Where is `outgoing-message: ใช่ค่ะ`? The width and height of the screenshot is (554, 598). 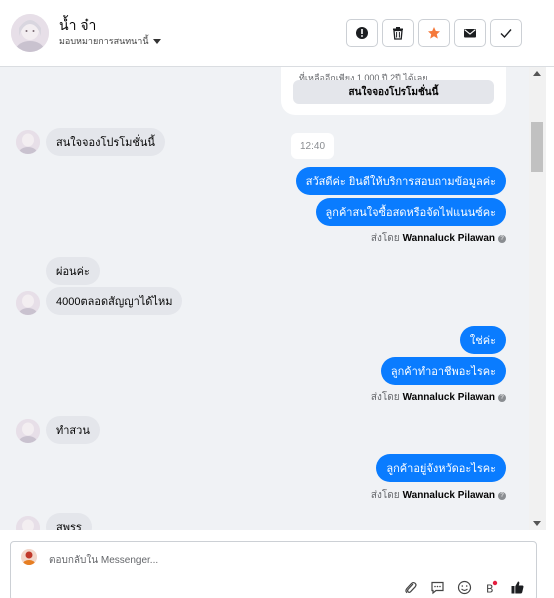 outgoing-message: ใช่ค่ะ is located at coordinates (482, 340).